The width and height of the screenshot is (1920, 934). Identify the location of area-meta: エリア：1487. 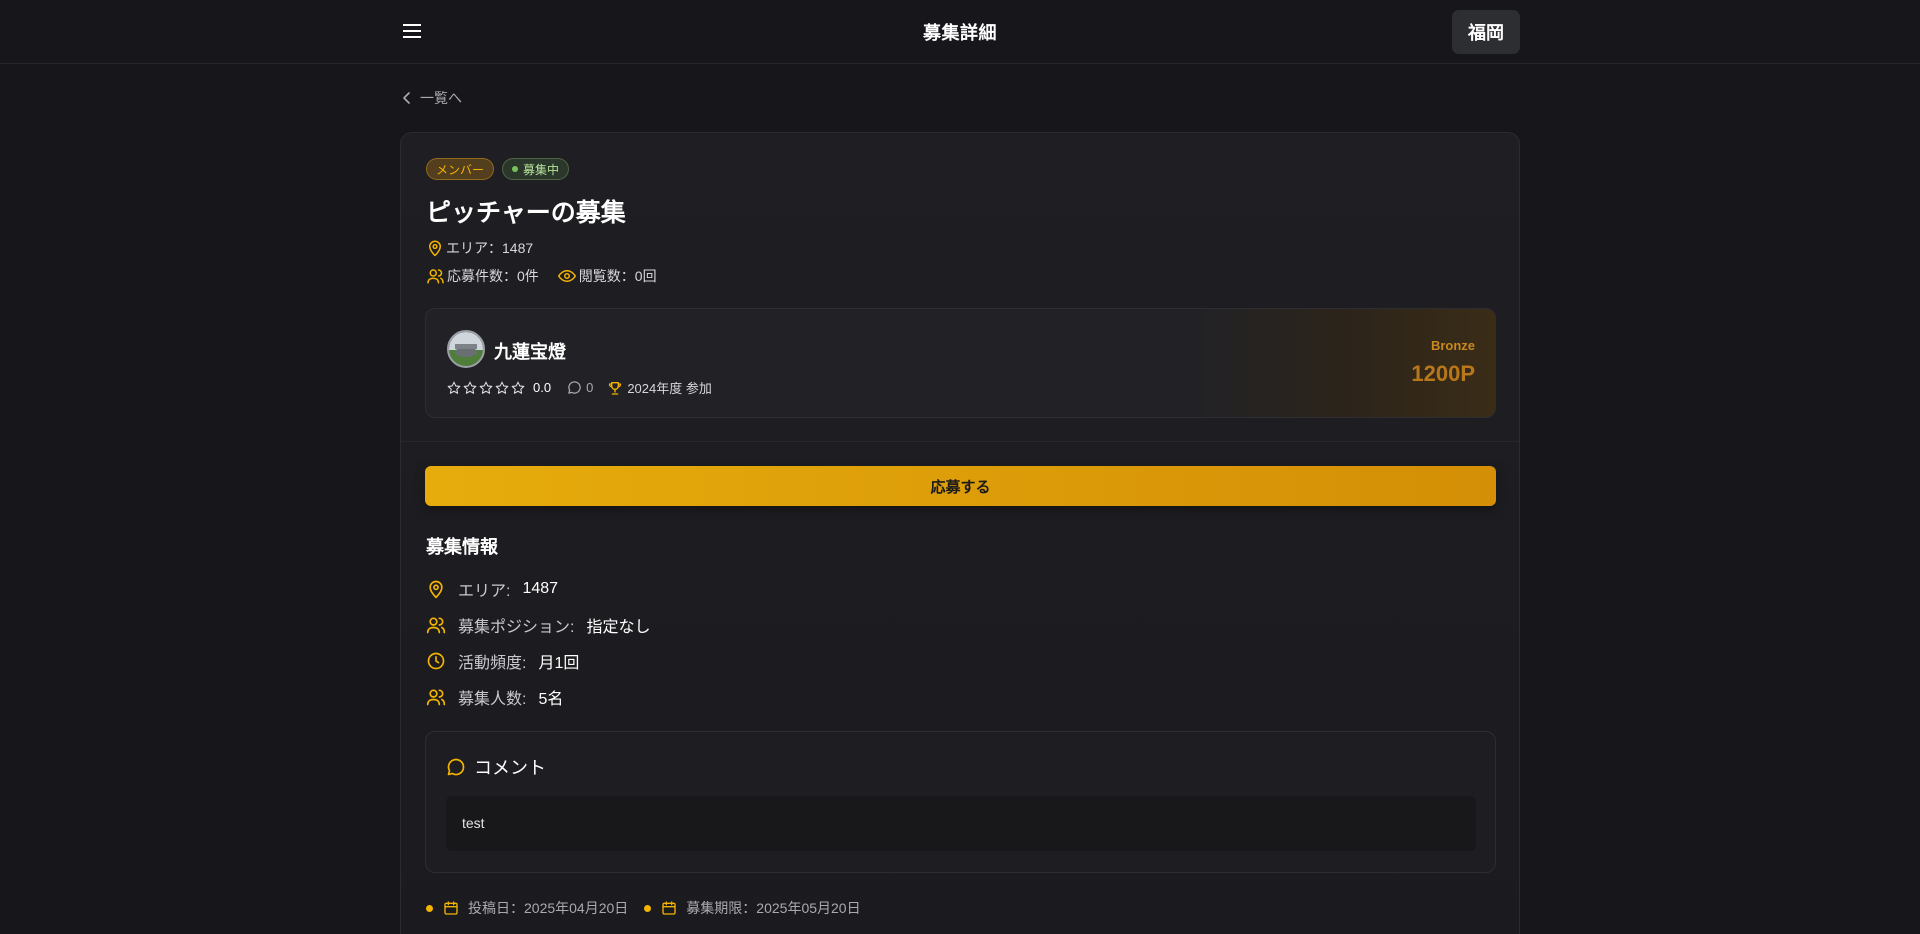
(479, 248).